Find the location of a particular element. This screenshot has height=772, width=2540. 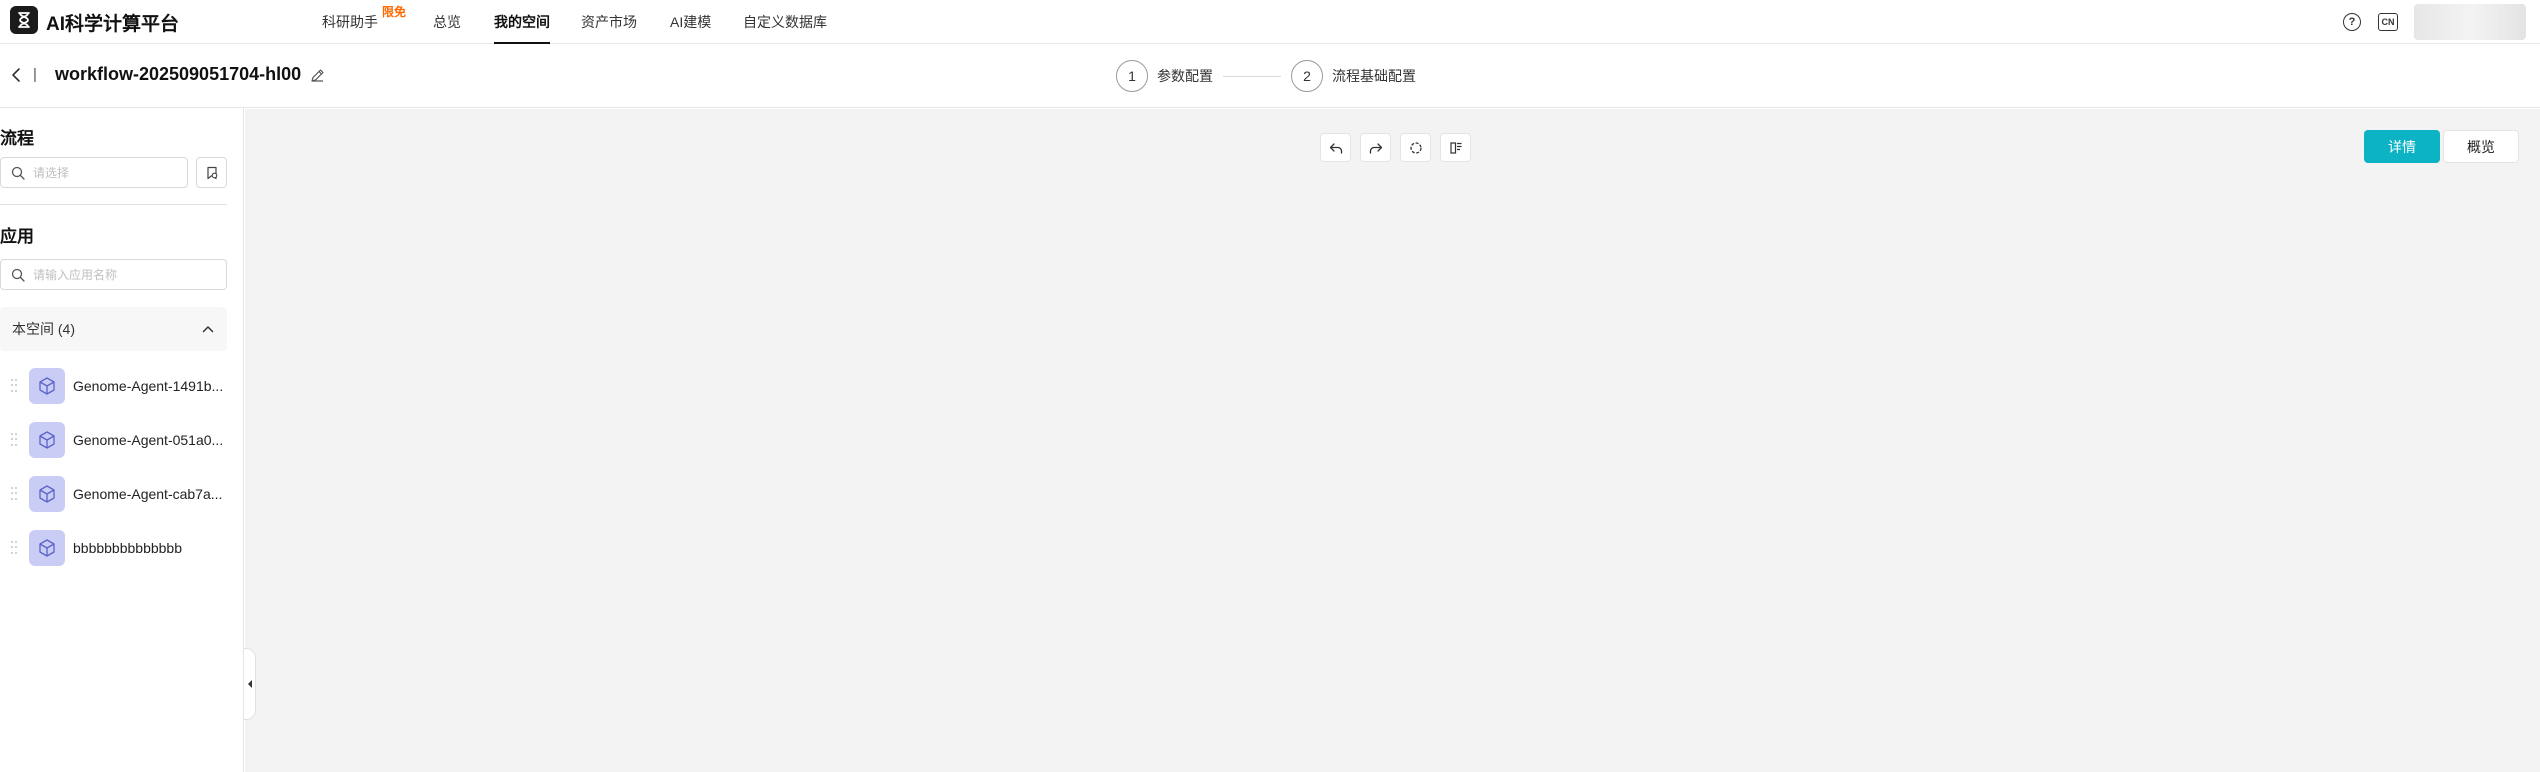

flow-section-title: 流程 is located at coordinates (17, 138).